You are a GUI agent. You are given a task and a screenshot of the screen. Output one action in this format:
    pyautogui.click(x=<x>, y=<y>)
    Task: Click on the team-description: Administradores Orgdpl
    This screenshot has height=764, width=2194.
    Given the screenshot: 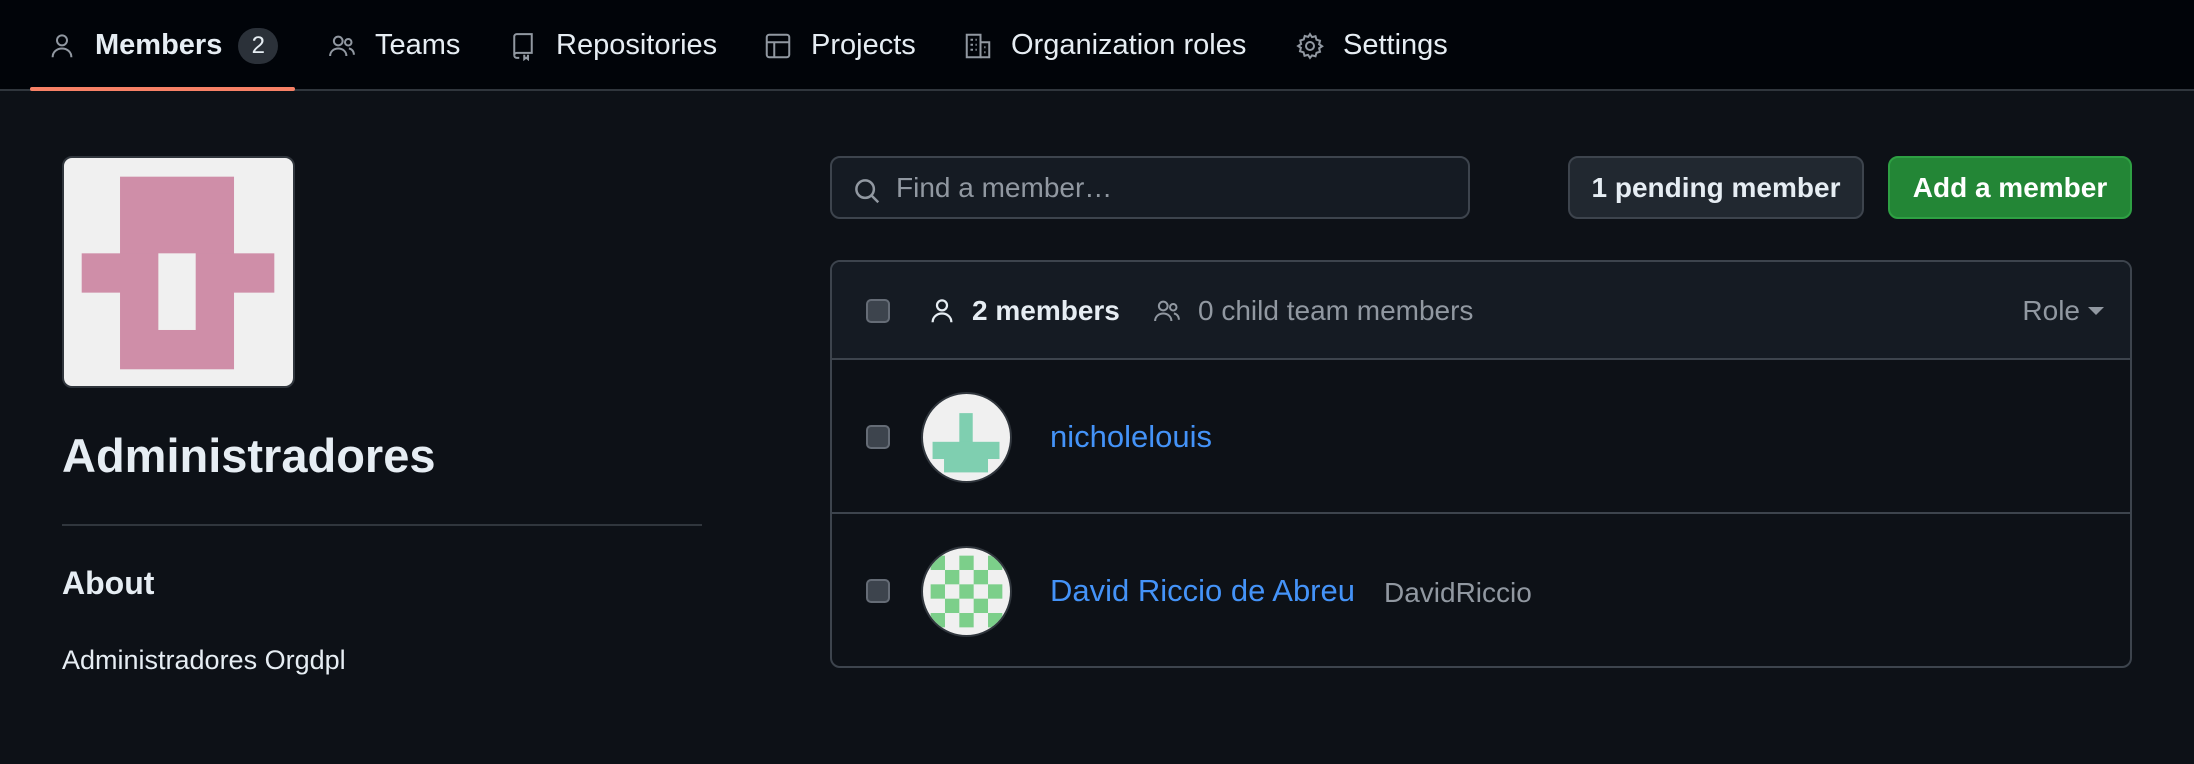 What is the action you would take?
    pyautogui.click(x=204, y=660)
    